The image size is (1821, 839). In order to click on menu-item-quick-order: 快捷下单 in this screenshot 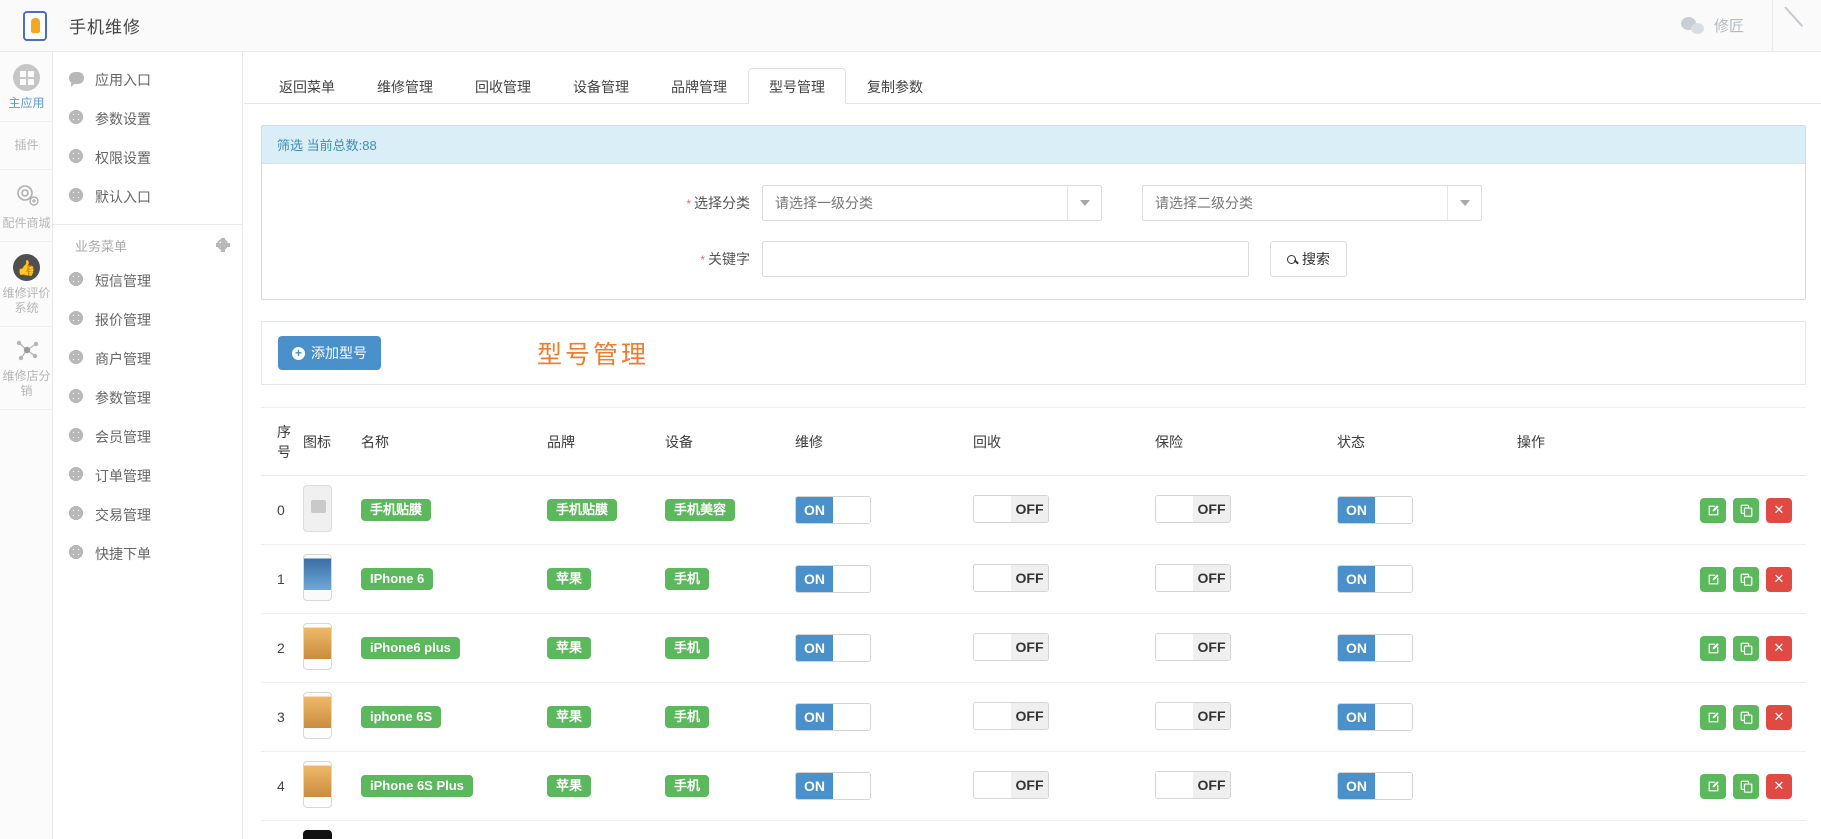, I will do `click(147, 553)`.